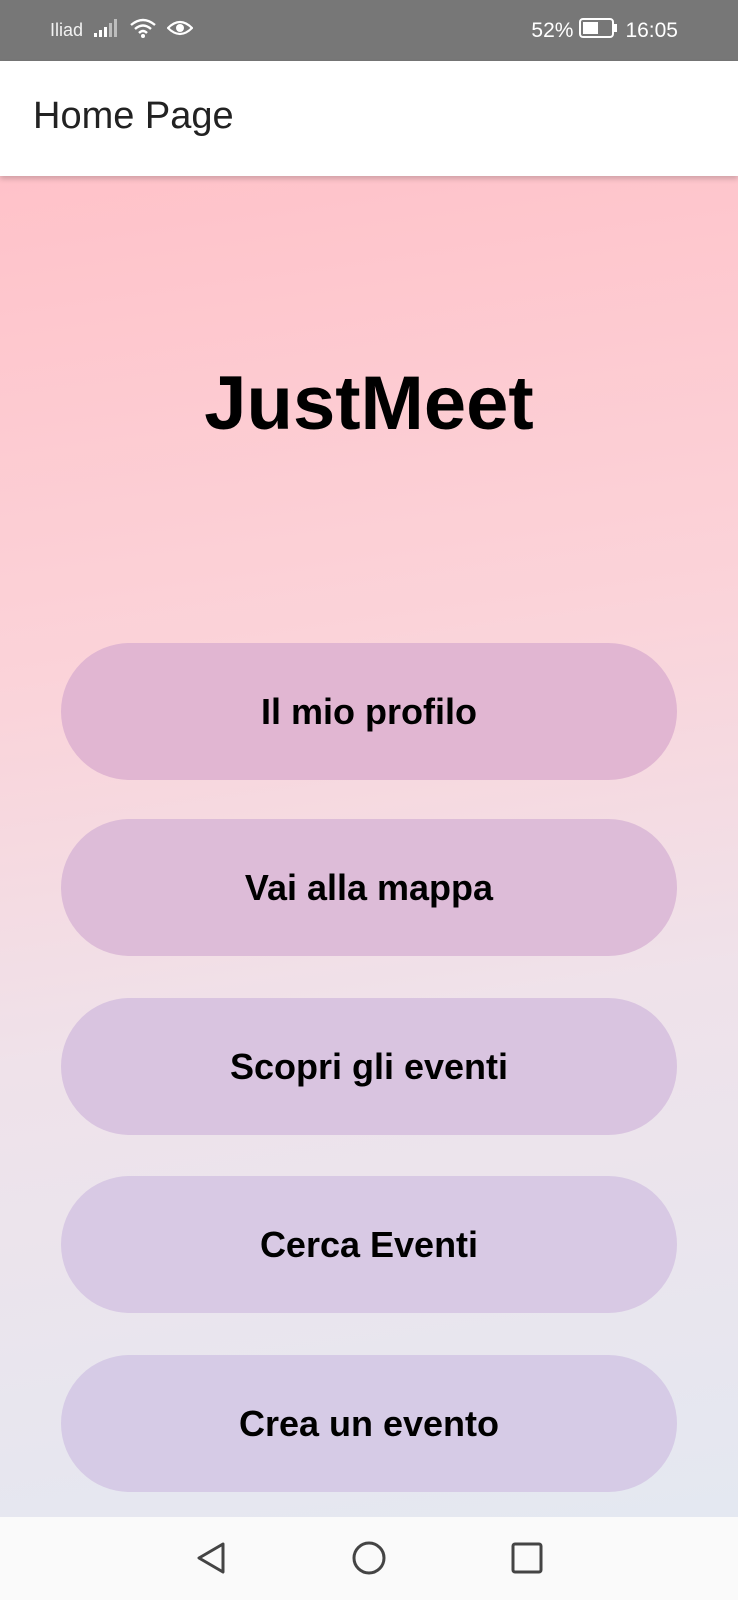  What do you see at coordinates (651, 30) in the screenshot?
I see `clock: 16:05` at bounding box center [651, 30].